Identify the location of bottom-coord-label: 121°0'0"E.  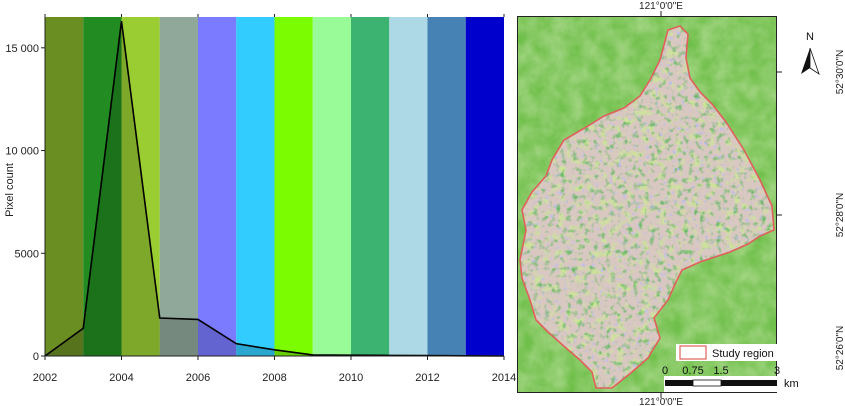
(661, 401).